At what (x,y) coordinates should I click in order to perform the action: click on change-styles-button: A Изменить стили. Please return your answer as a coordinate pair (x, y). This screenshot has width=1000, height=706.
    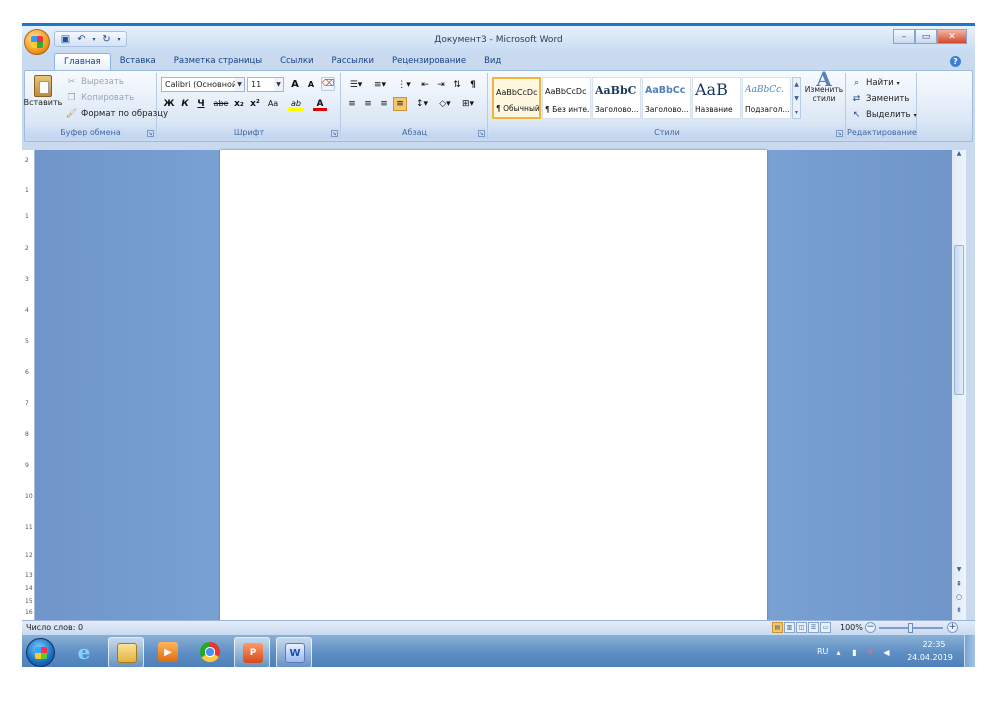
    Looking at the image, I should click on (824, 86).